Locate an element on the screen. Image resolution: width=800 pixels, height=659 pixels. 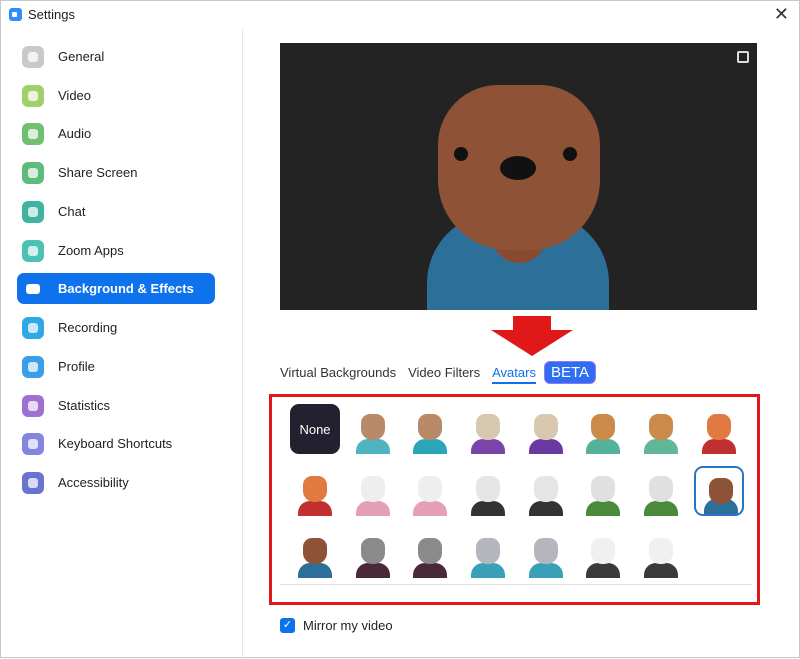
close-icon: ✕ is located at coordinates (781, 14).